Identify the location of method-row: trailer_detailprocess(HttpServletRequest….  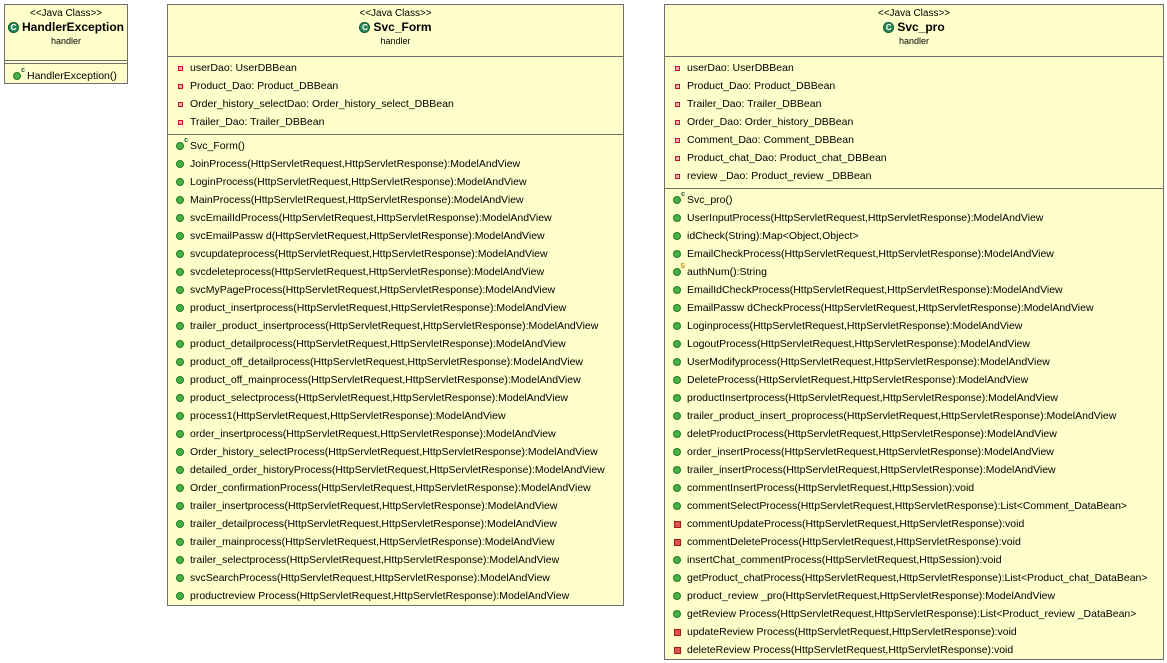
(395, 524).